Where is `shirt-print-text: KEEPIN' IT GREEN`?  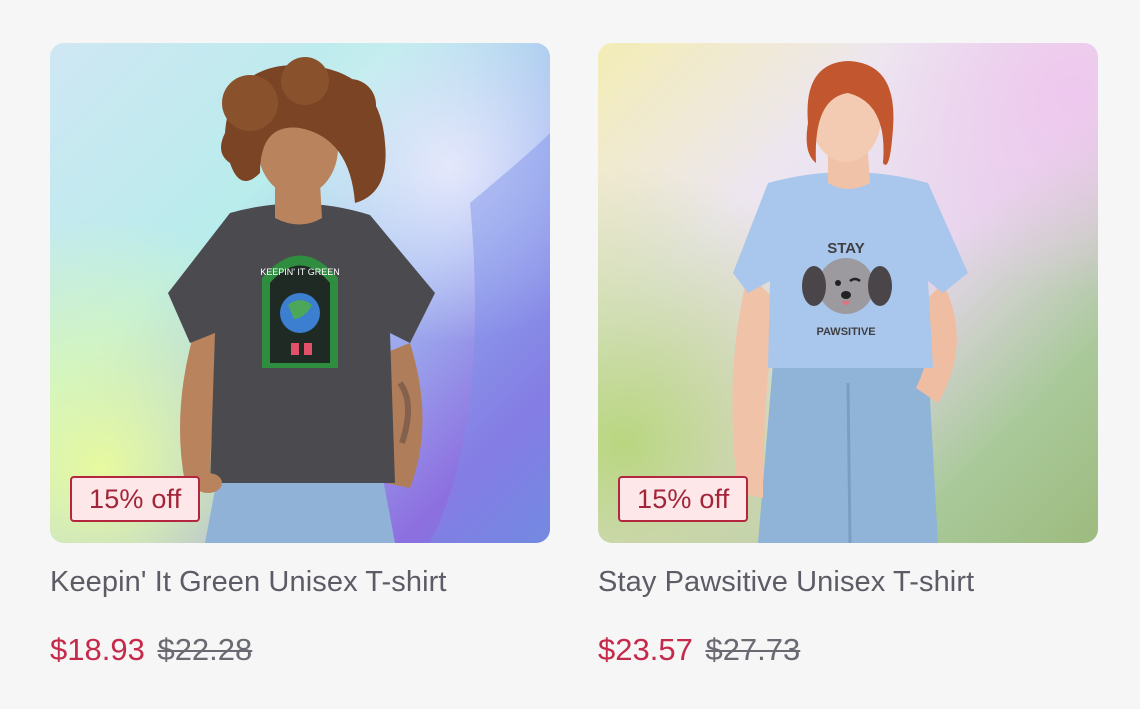
shirt-print-text: KEEPIN' IT GREEN is located at coordinates (300, 272).